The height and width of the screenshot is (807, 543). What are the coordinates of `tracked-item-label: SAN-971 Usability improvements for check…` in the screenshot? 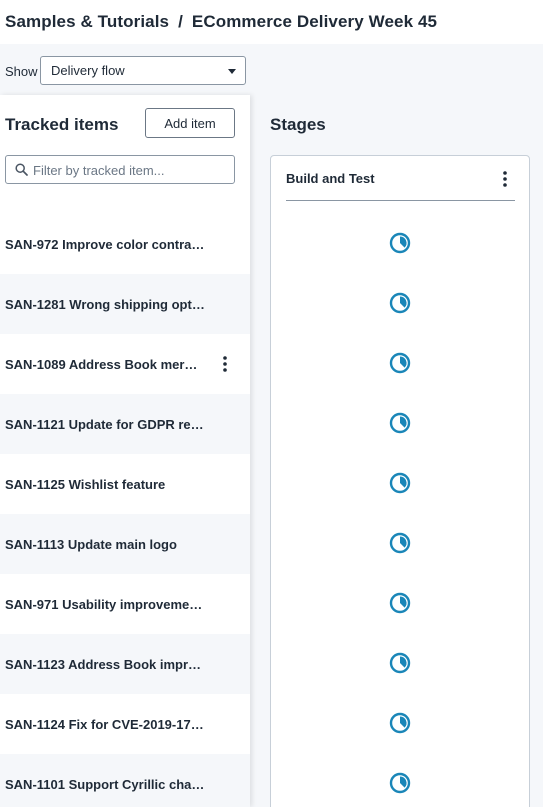 It's located at (106, 604).